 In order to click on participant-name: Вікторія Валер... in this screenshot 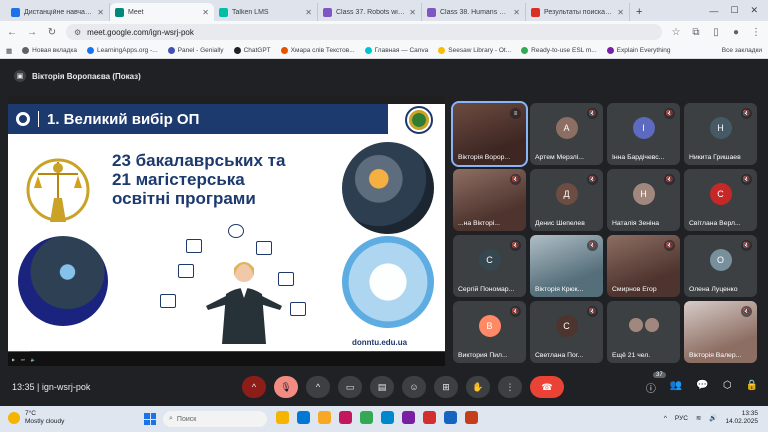, I will do `click(715, 355)`.